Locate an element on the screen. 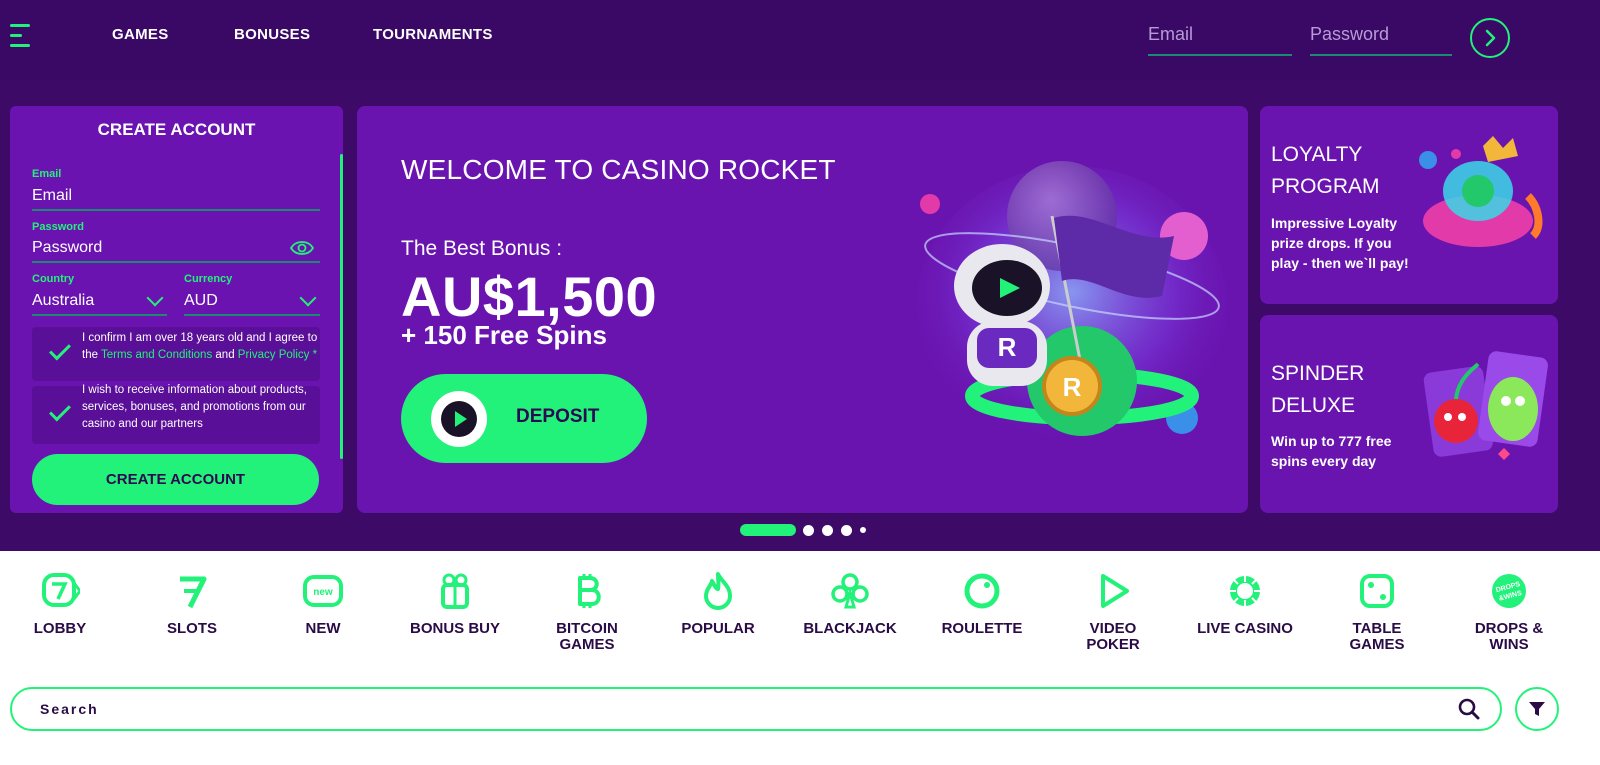 The height and width of the screenshot is (765, 1600). dice-icon is located at coordinates (1377, 591).